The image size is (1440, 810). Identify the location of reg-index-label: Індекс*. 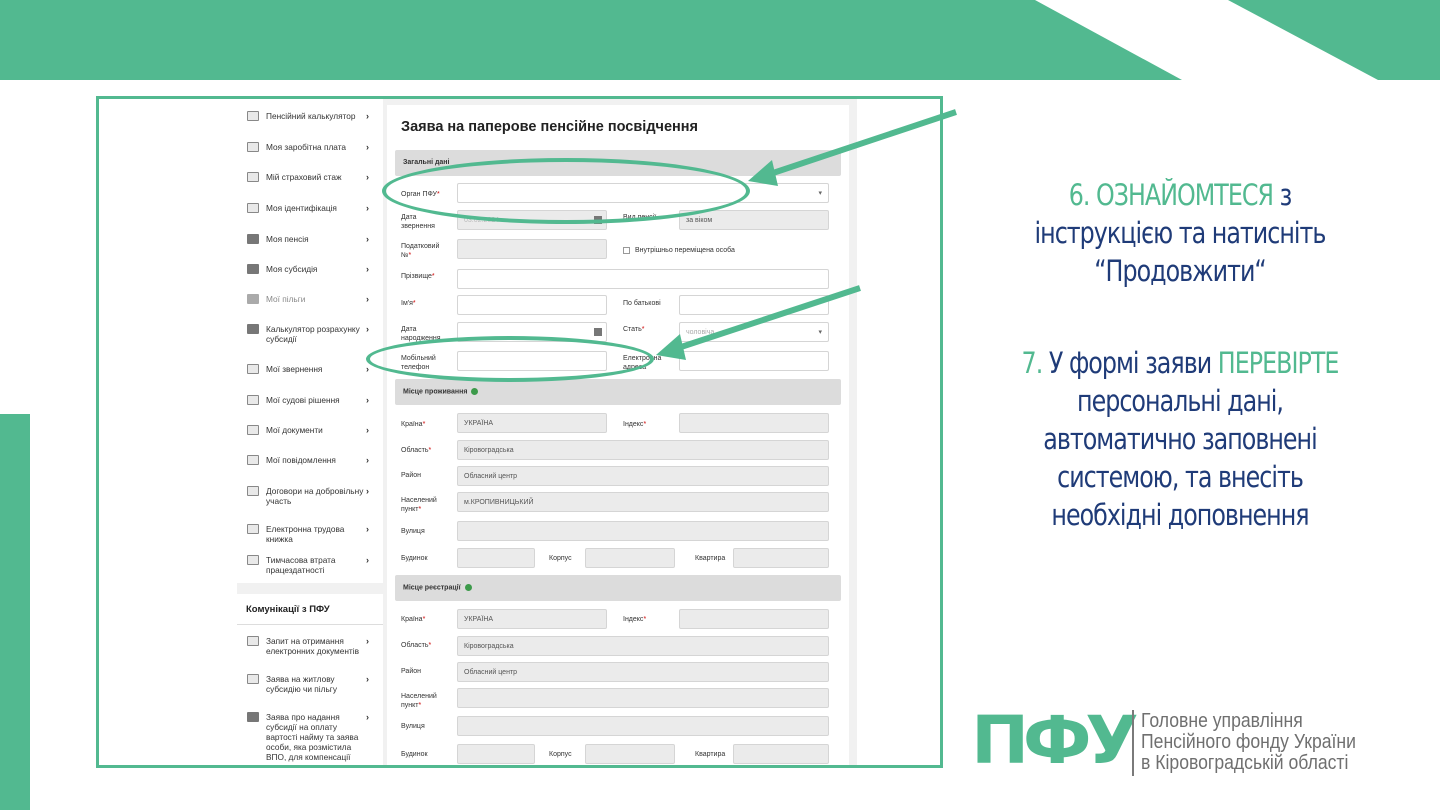
(635, 619).